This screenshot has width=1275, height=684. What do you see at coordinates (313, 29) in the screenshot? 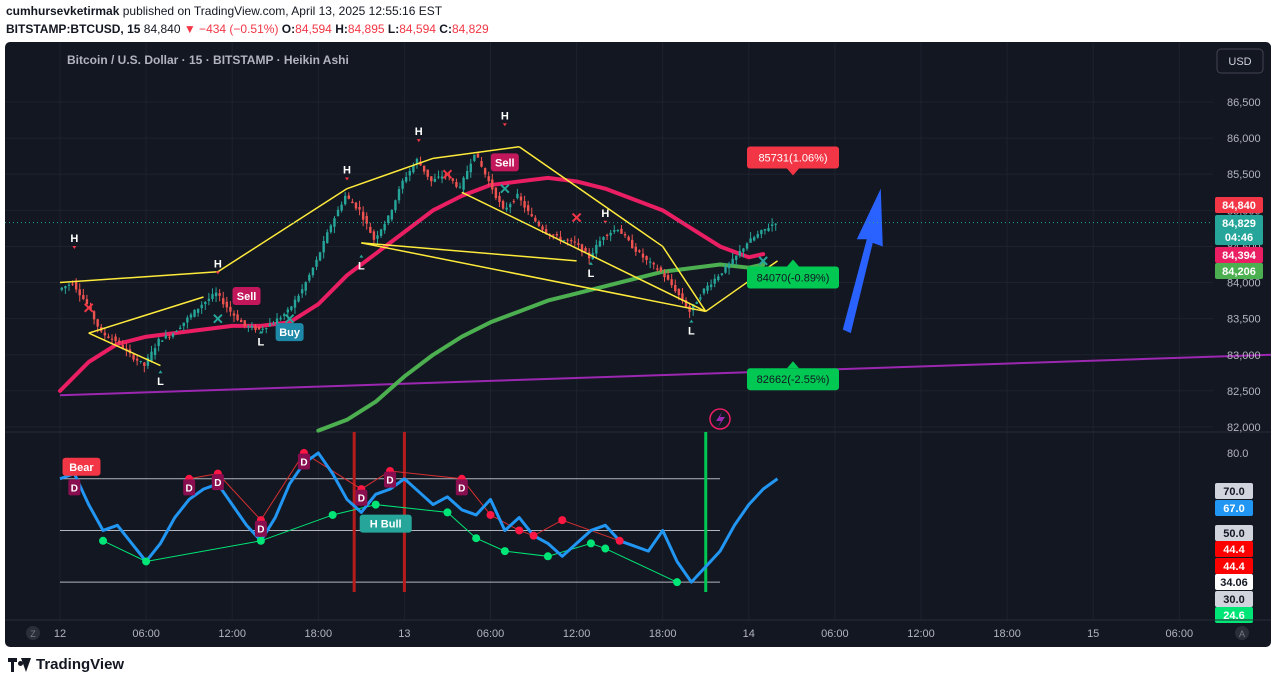
I see `open-value: 84,594` at bounding box center [313, 29].